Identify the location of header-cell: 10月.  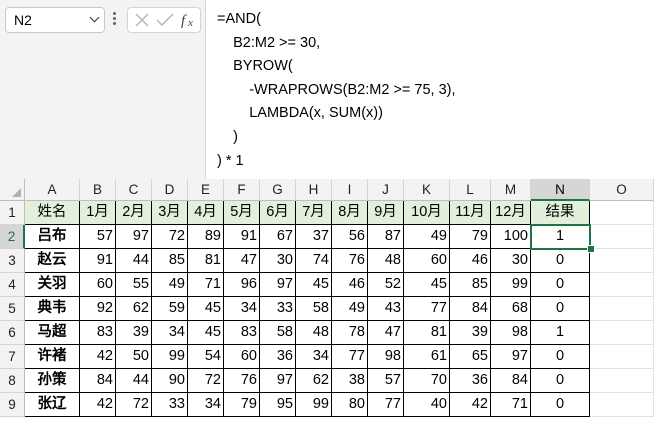
(427, 213).